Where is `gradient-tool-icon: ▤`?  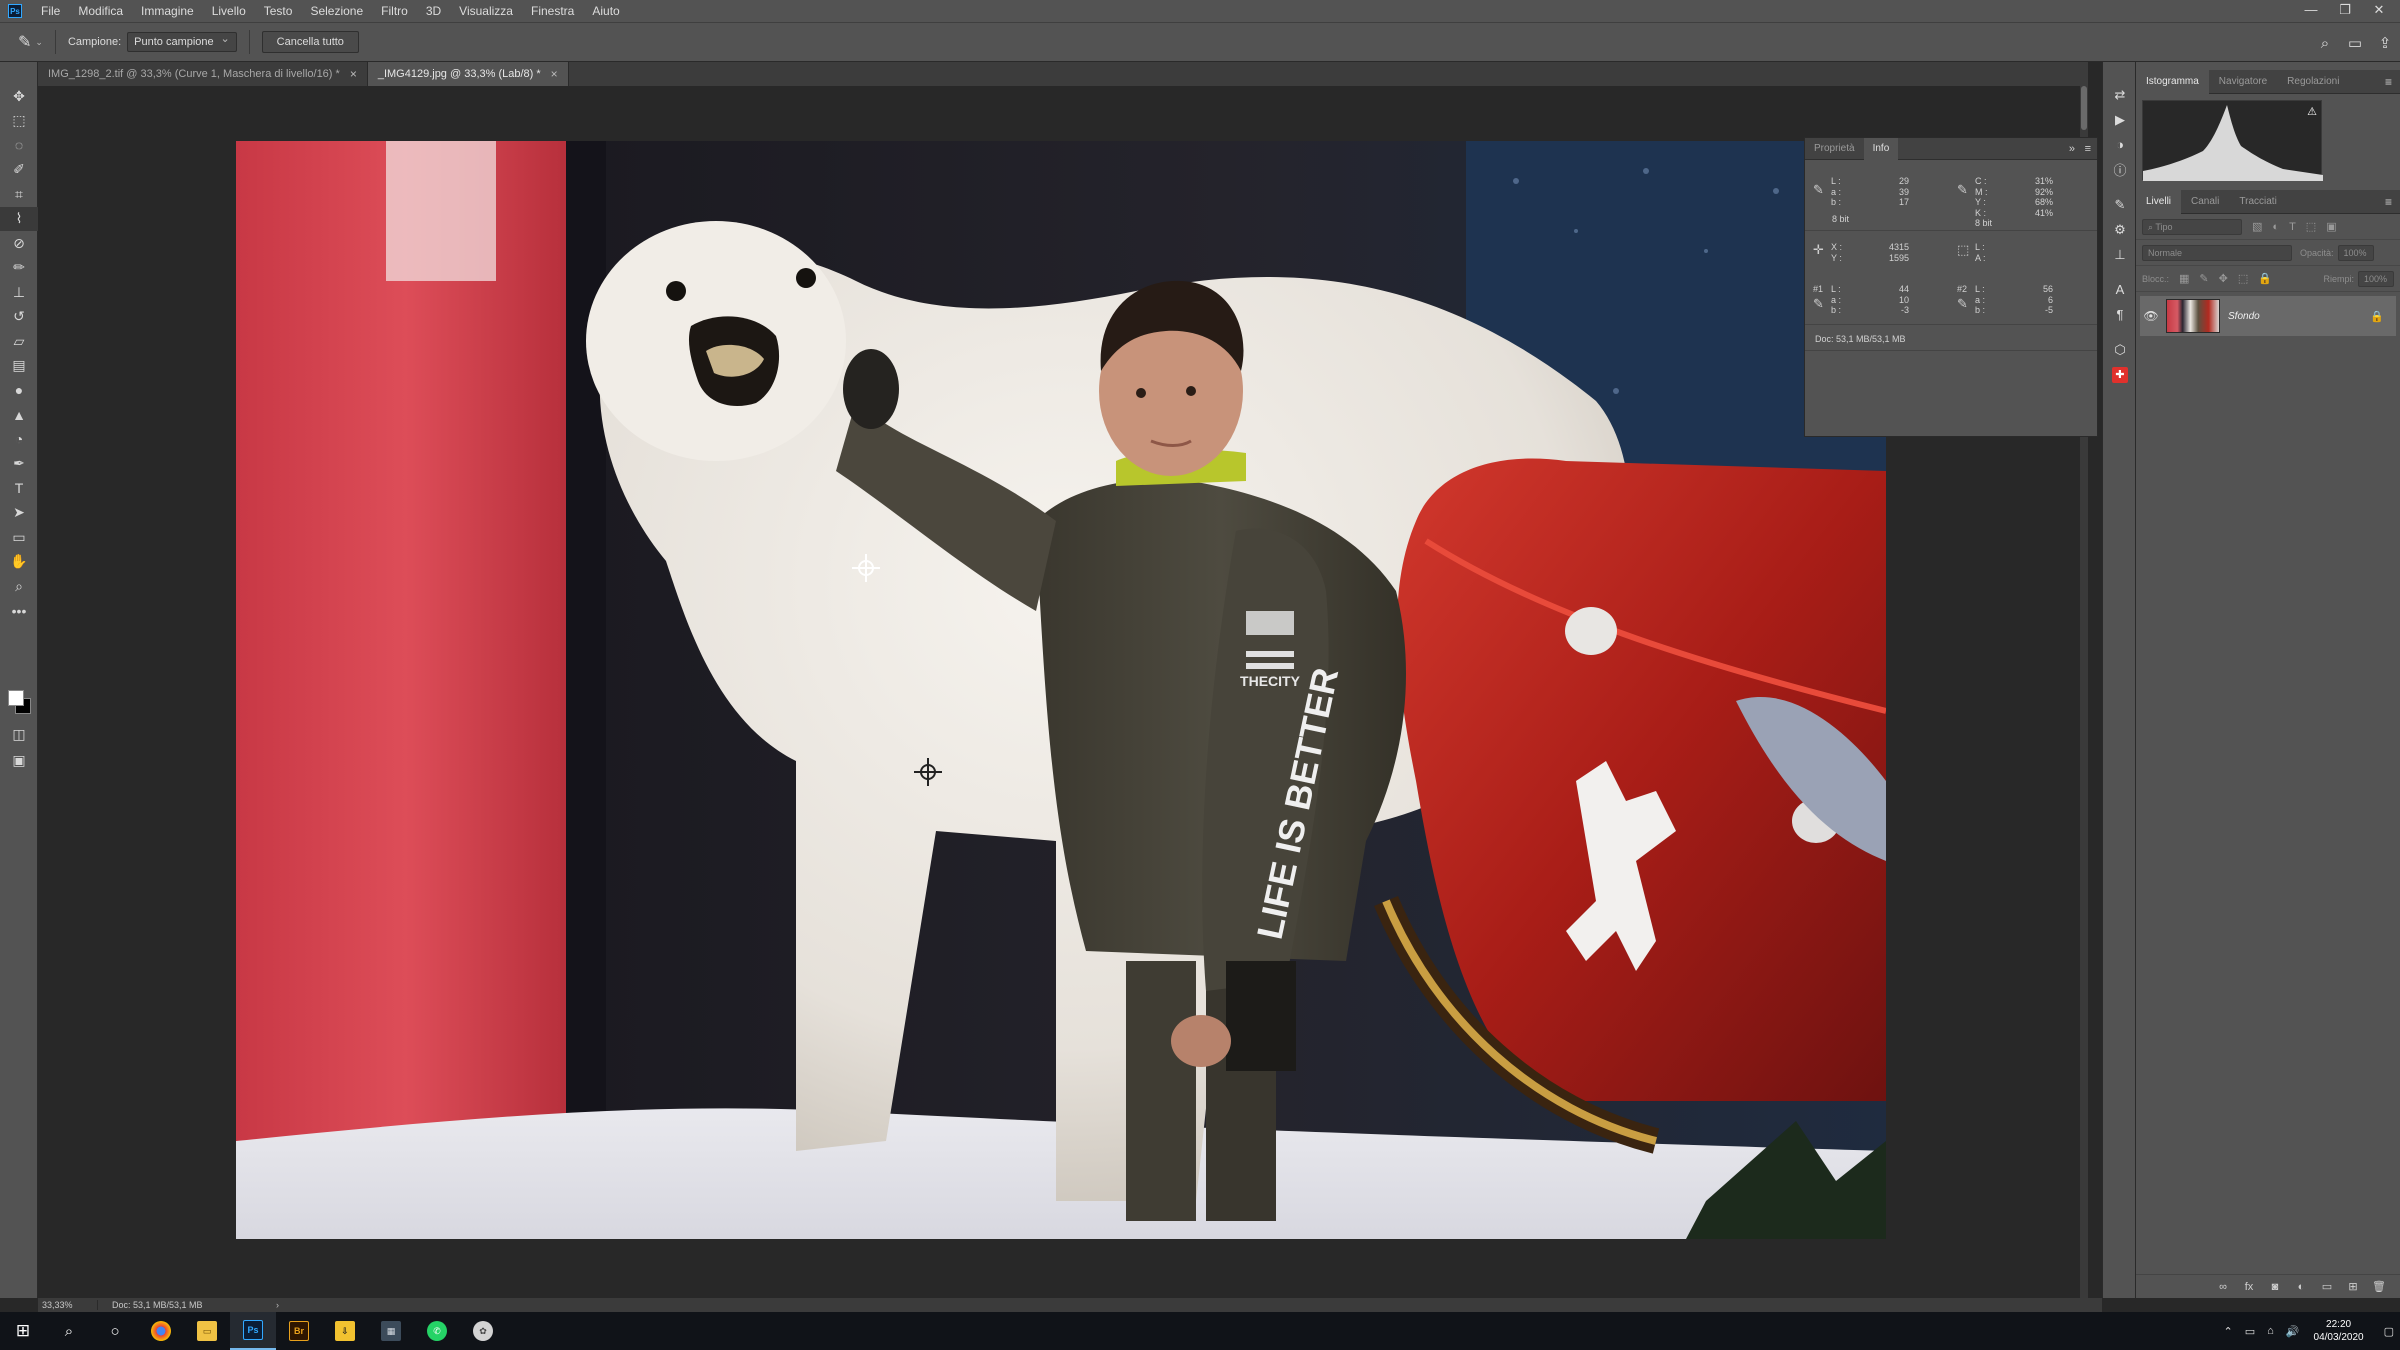
gradient-tool-icon: ▤ is located at coordinates (19, 366).